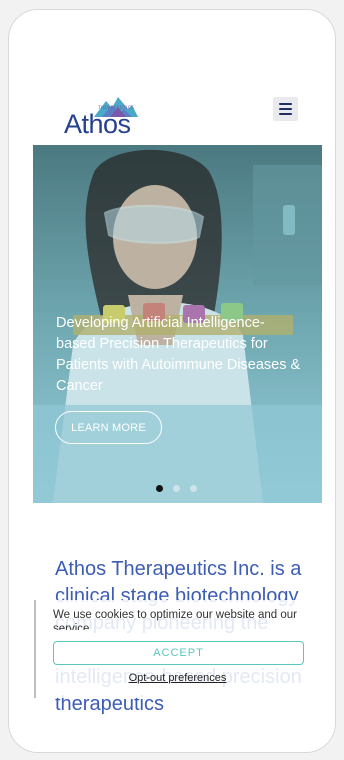  What do you see at coordinates (108, 427) in the screenshot?
I see `learn-more-button: LEARN MORE` at bounding box center [108, 427].